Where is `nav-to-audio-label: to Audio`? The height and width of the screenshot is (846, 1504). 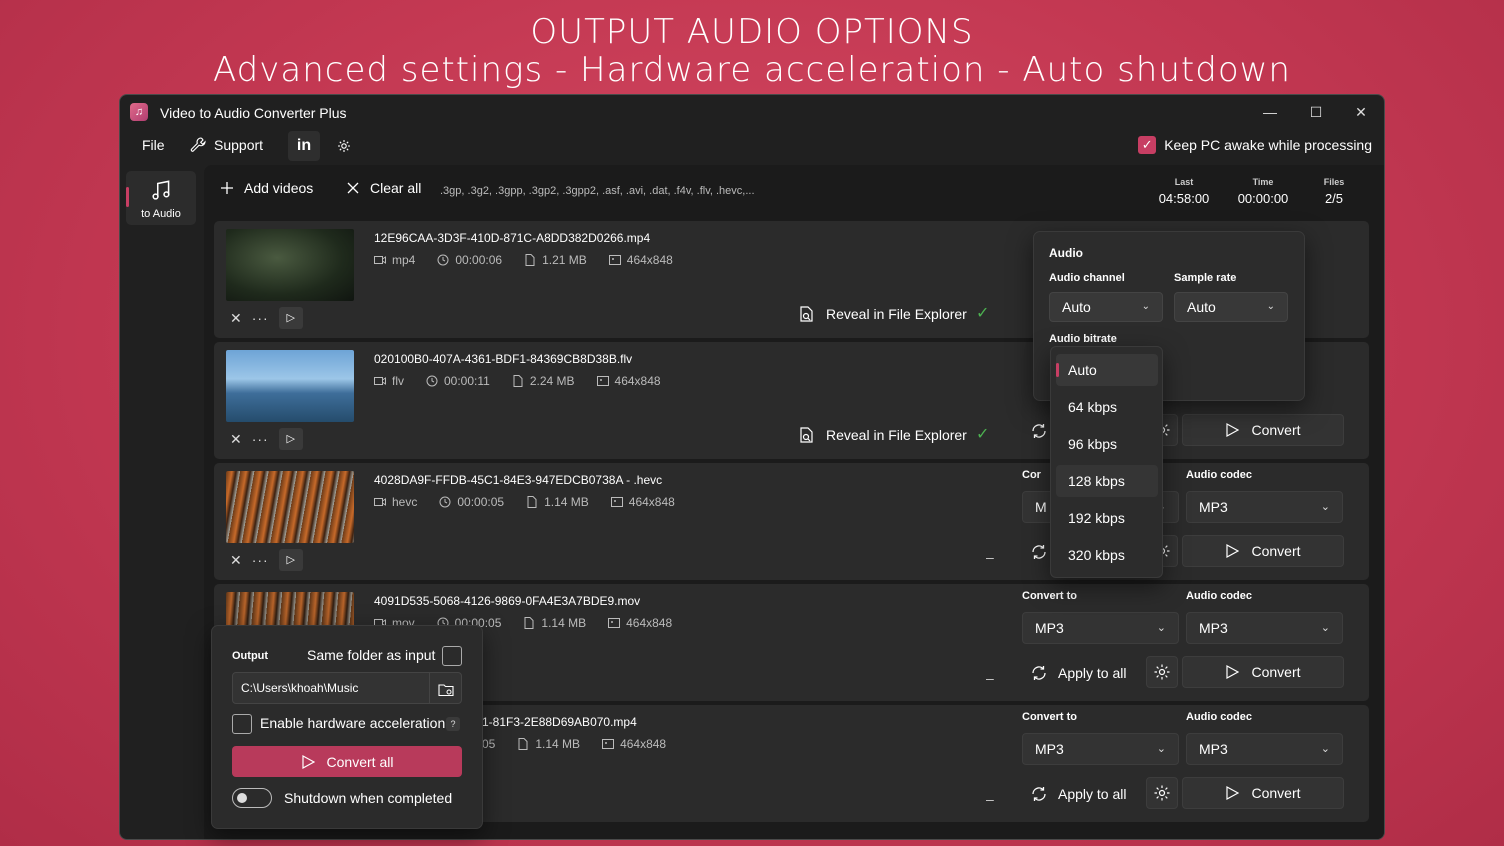
nav-to-audio-label: to Audio is located at coordinates (161, 214).